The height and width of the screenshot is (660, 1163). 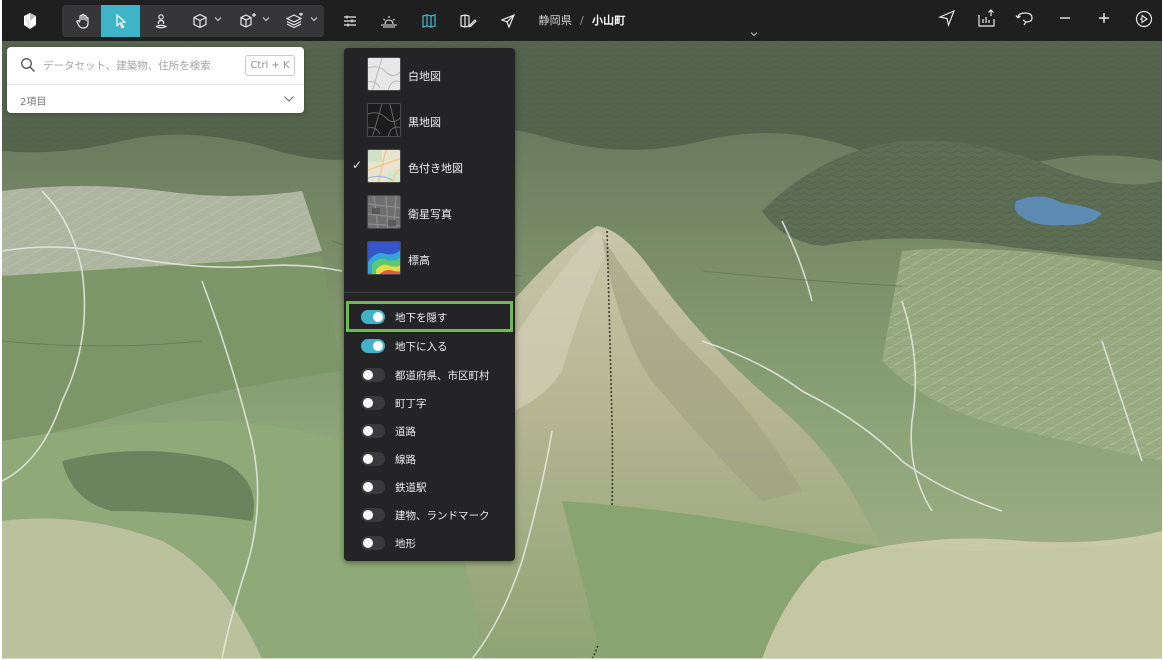 I want to click on white-map-thumbnail, so click(x=384, y=74).